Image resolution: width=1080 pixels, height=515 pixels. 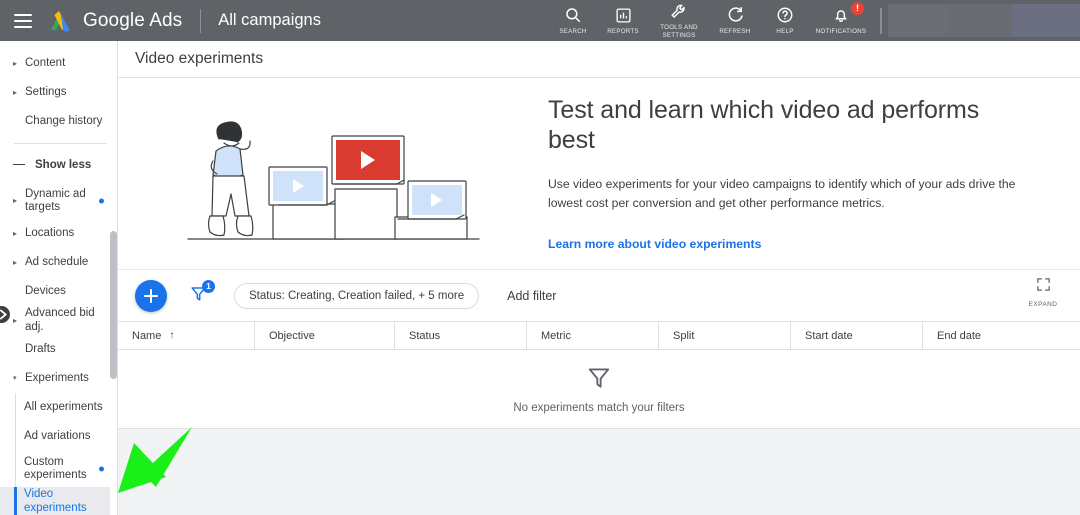 I want to click on topbar-reports-label: REPORTS, so click(x=623, y=31).